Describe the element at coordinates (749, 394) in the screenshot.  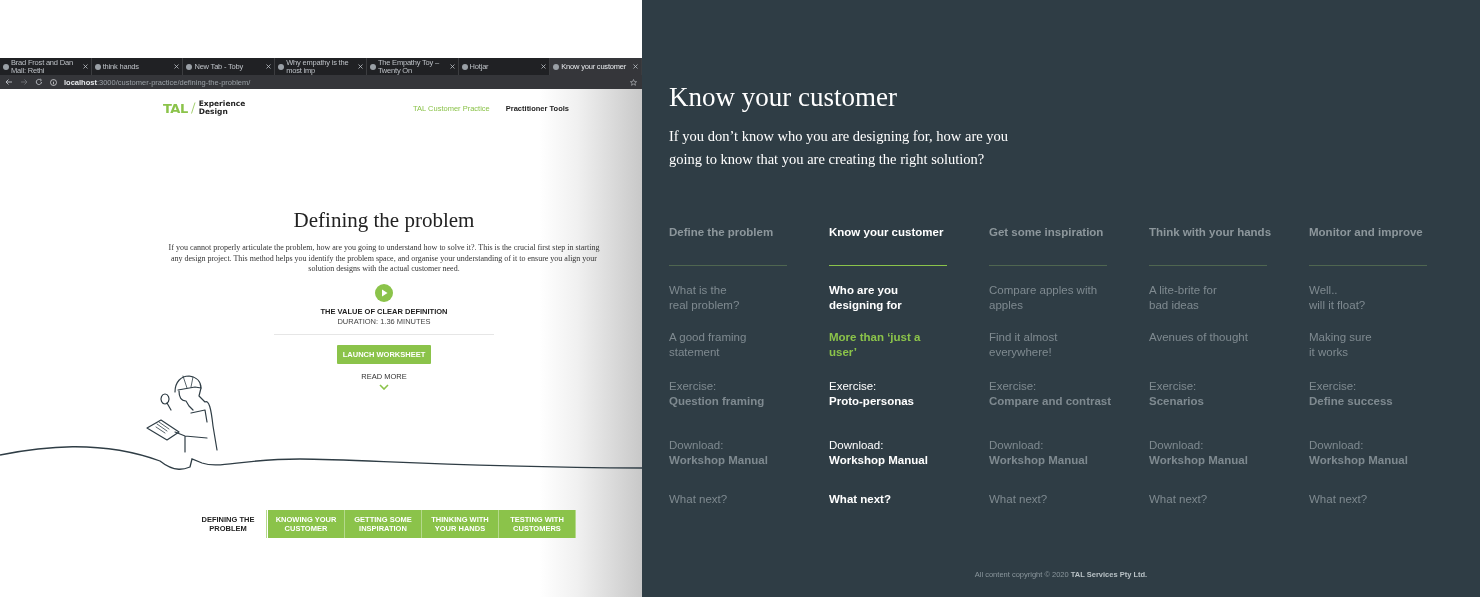
I see `exercise-link: Exercise: Question framing` at that location.